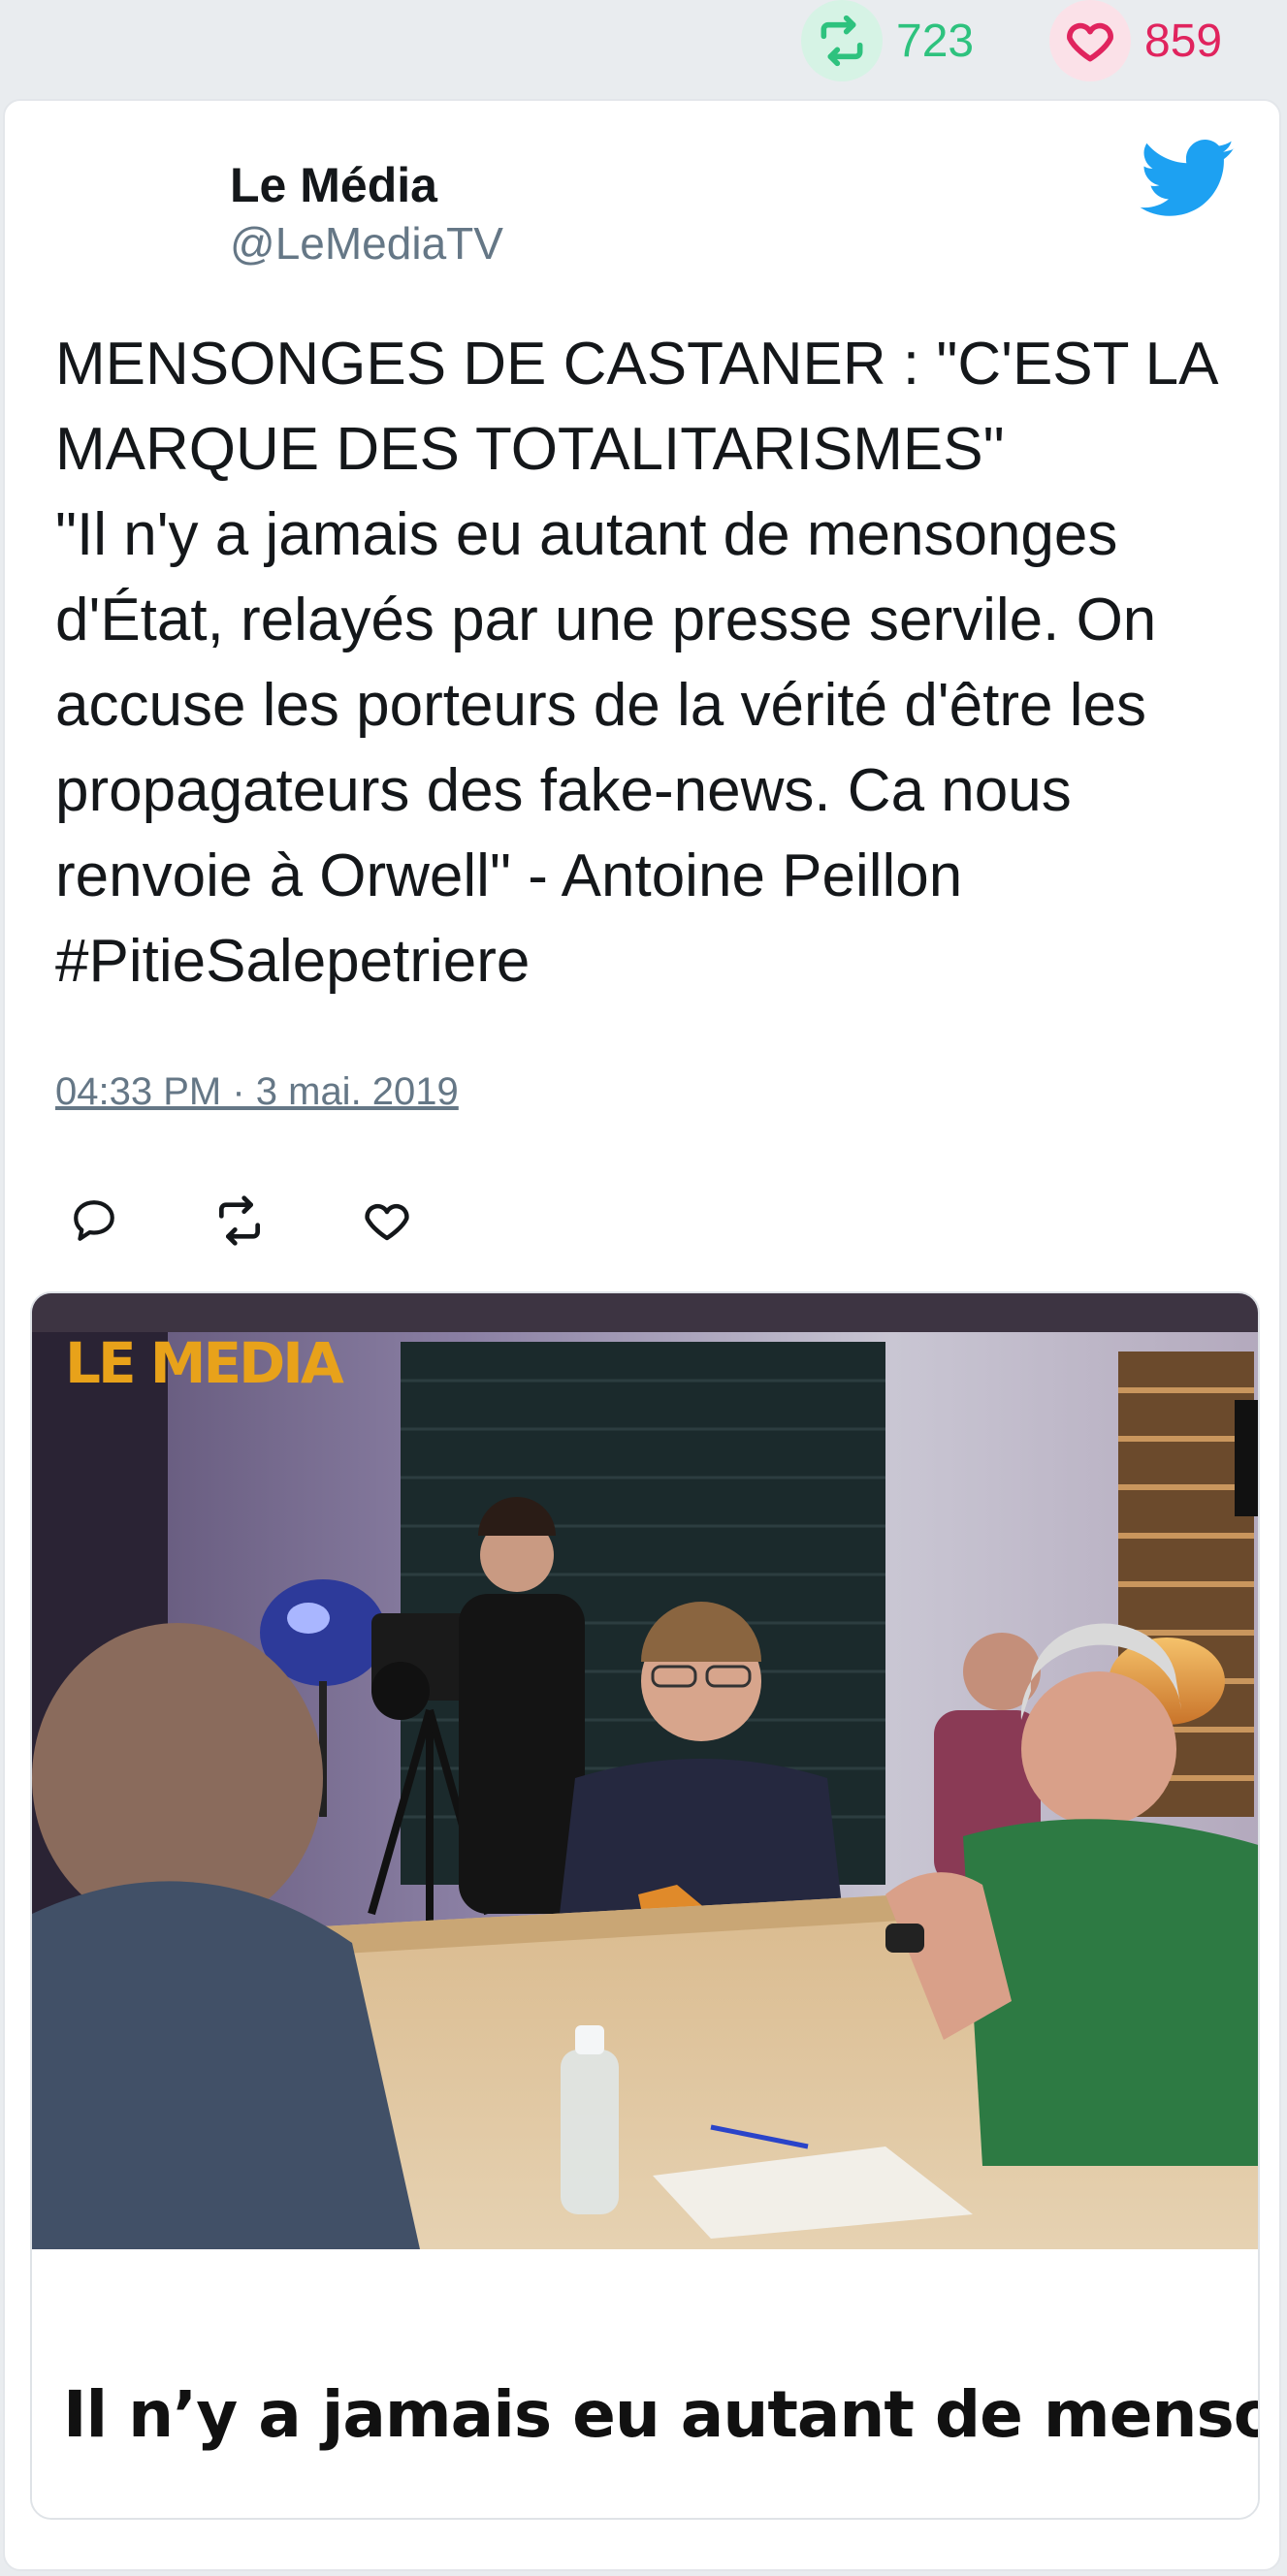  What do you see at coordinates (297, 1222) in the screenshot?
I see `tweet-actions` at bounding box center [297, 1222].